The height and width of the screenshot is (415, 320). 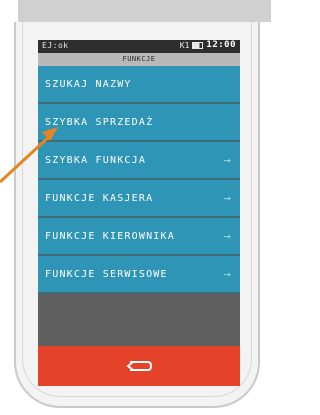 I want to click on menu-item-szybka-sprzedaz: SZYBKA SPRZEDAŻ, so click(x=139, y=122).